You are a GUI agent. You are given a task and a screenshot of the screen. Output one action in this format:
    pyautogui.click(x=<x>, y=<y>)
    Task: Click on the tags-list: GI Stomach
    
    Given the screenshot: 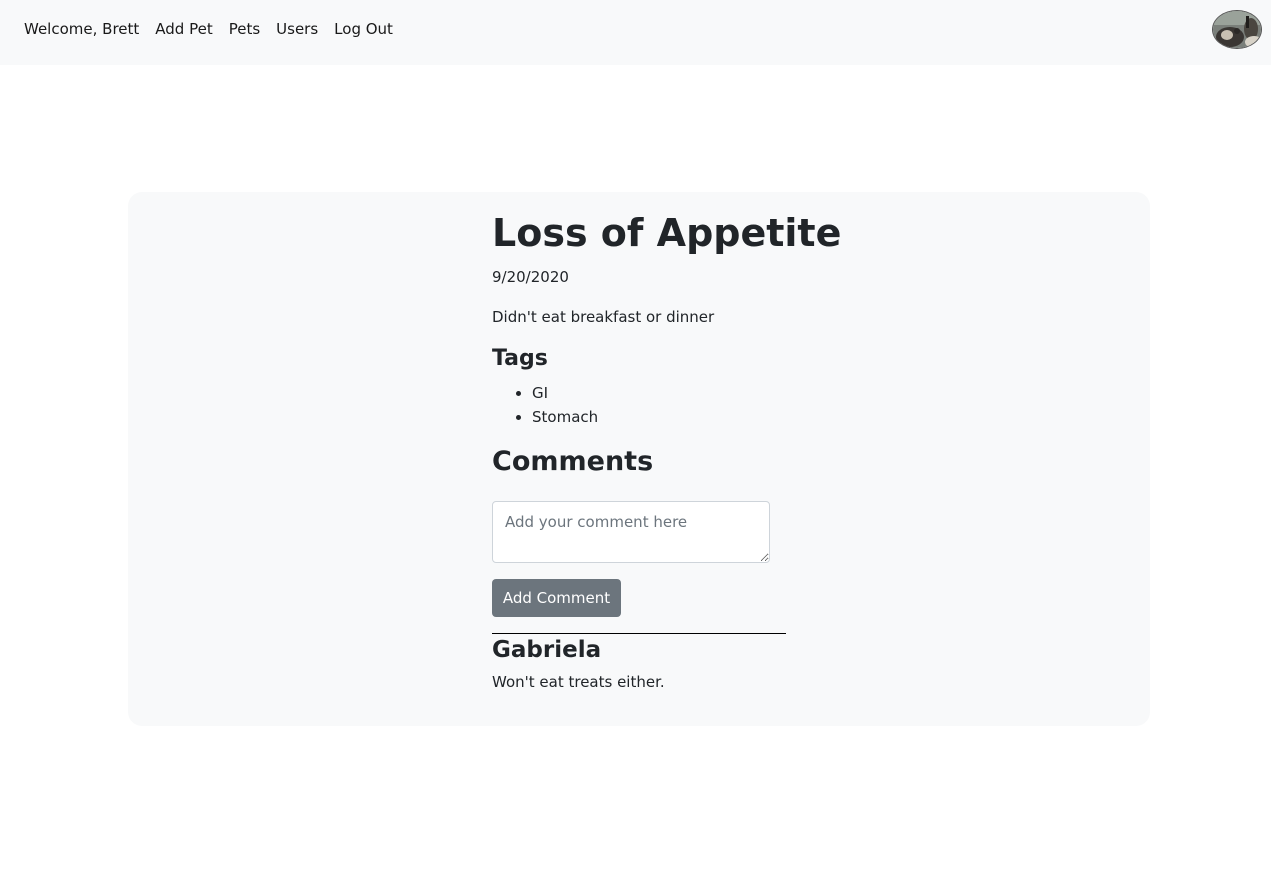 What is the action you would take?
    pyautogui.click(x=545, y=405)
    